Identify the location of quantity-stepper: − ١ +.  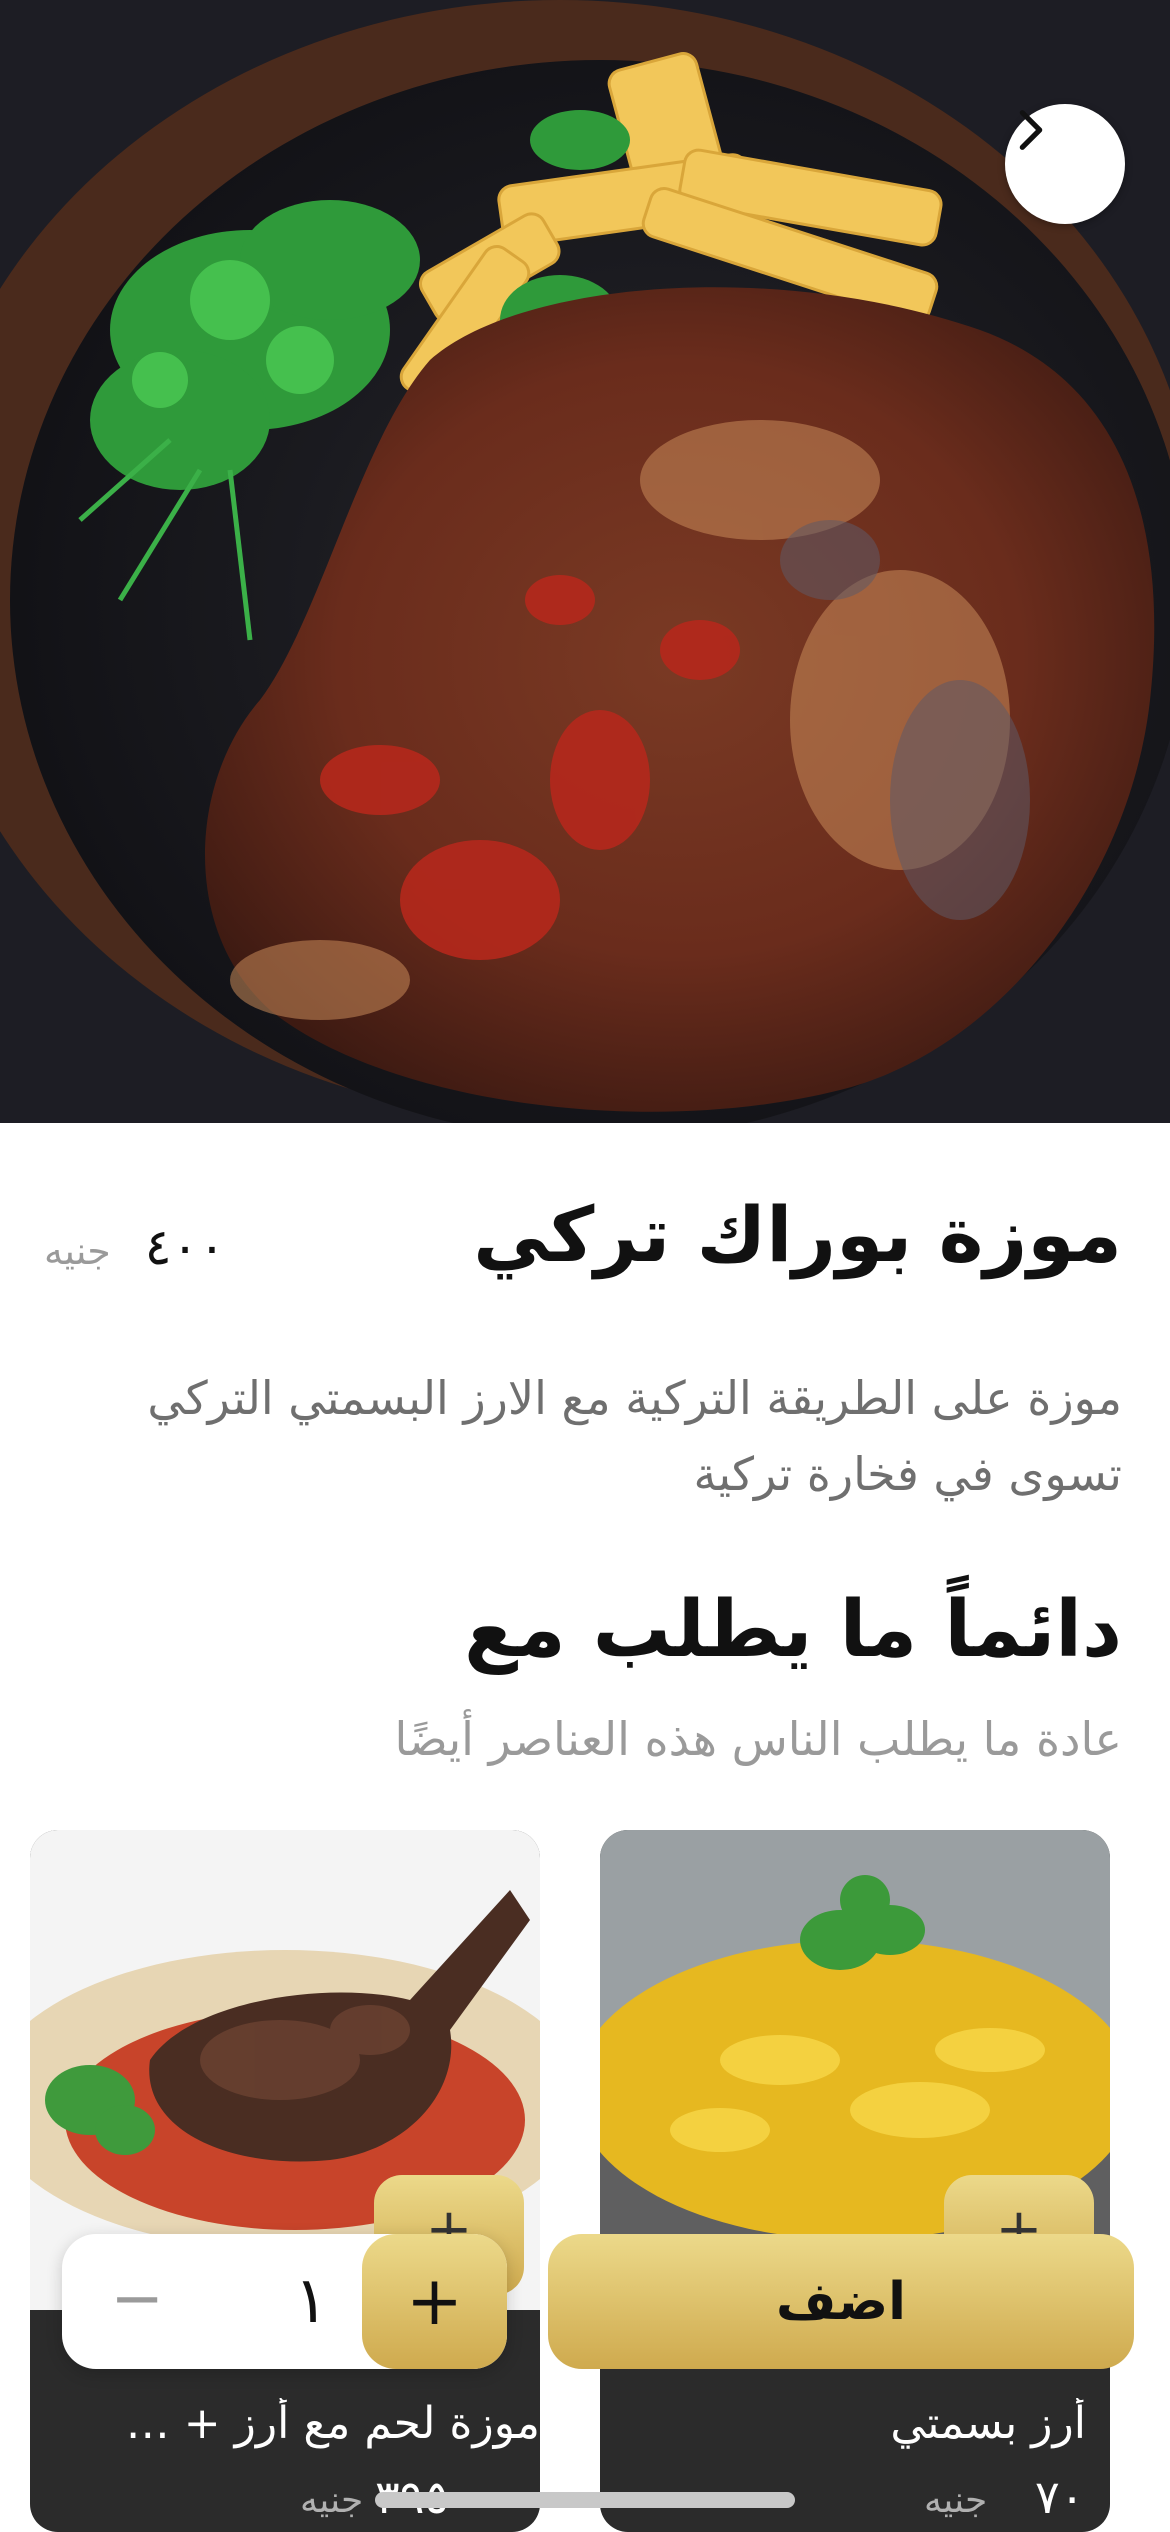
(284, 2301).